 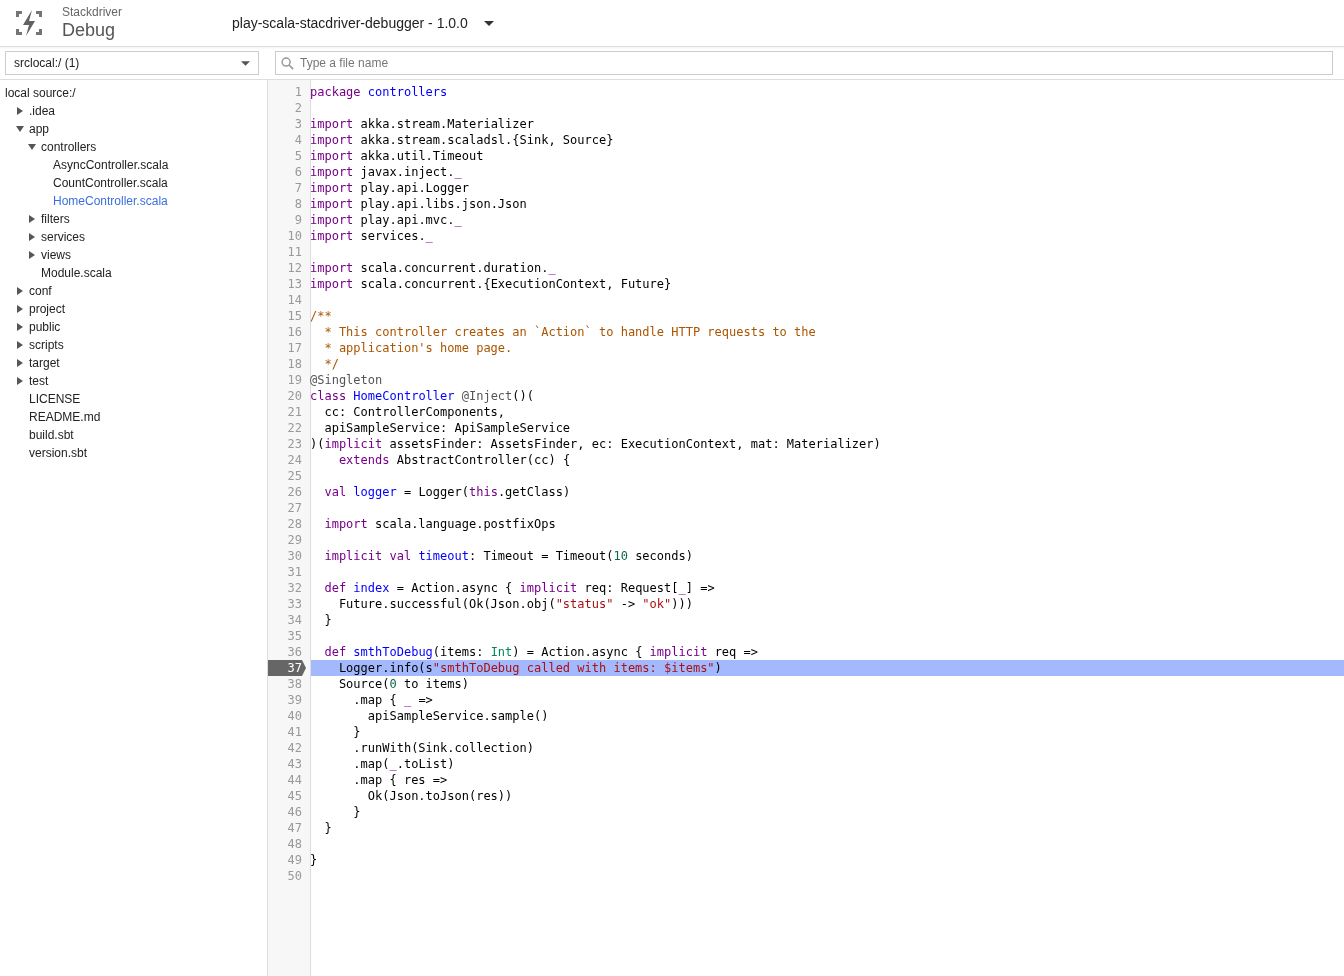 I want to click on folder-item: views, so click(x=56, y=255).